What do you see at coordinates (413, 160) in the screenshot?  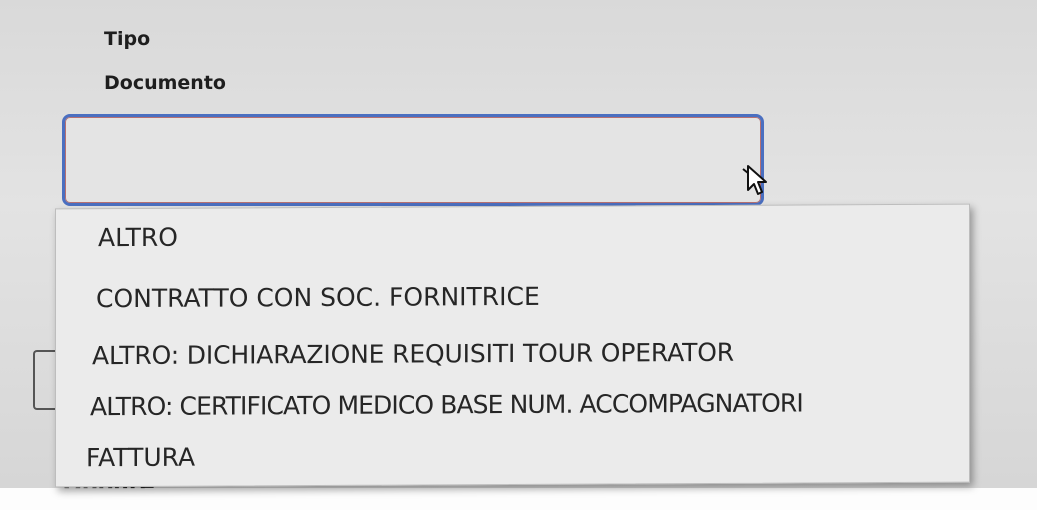 I see `tipo-documento-select` at bounding box center [413, 160].